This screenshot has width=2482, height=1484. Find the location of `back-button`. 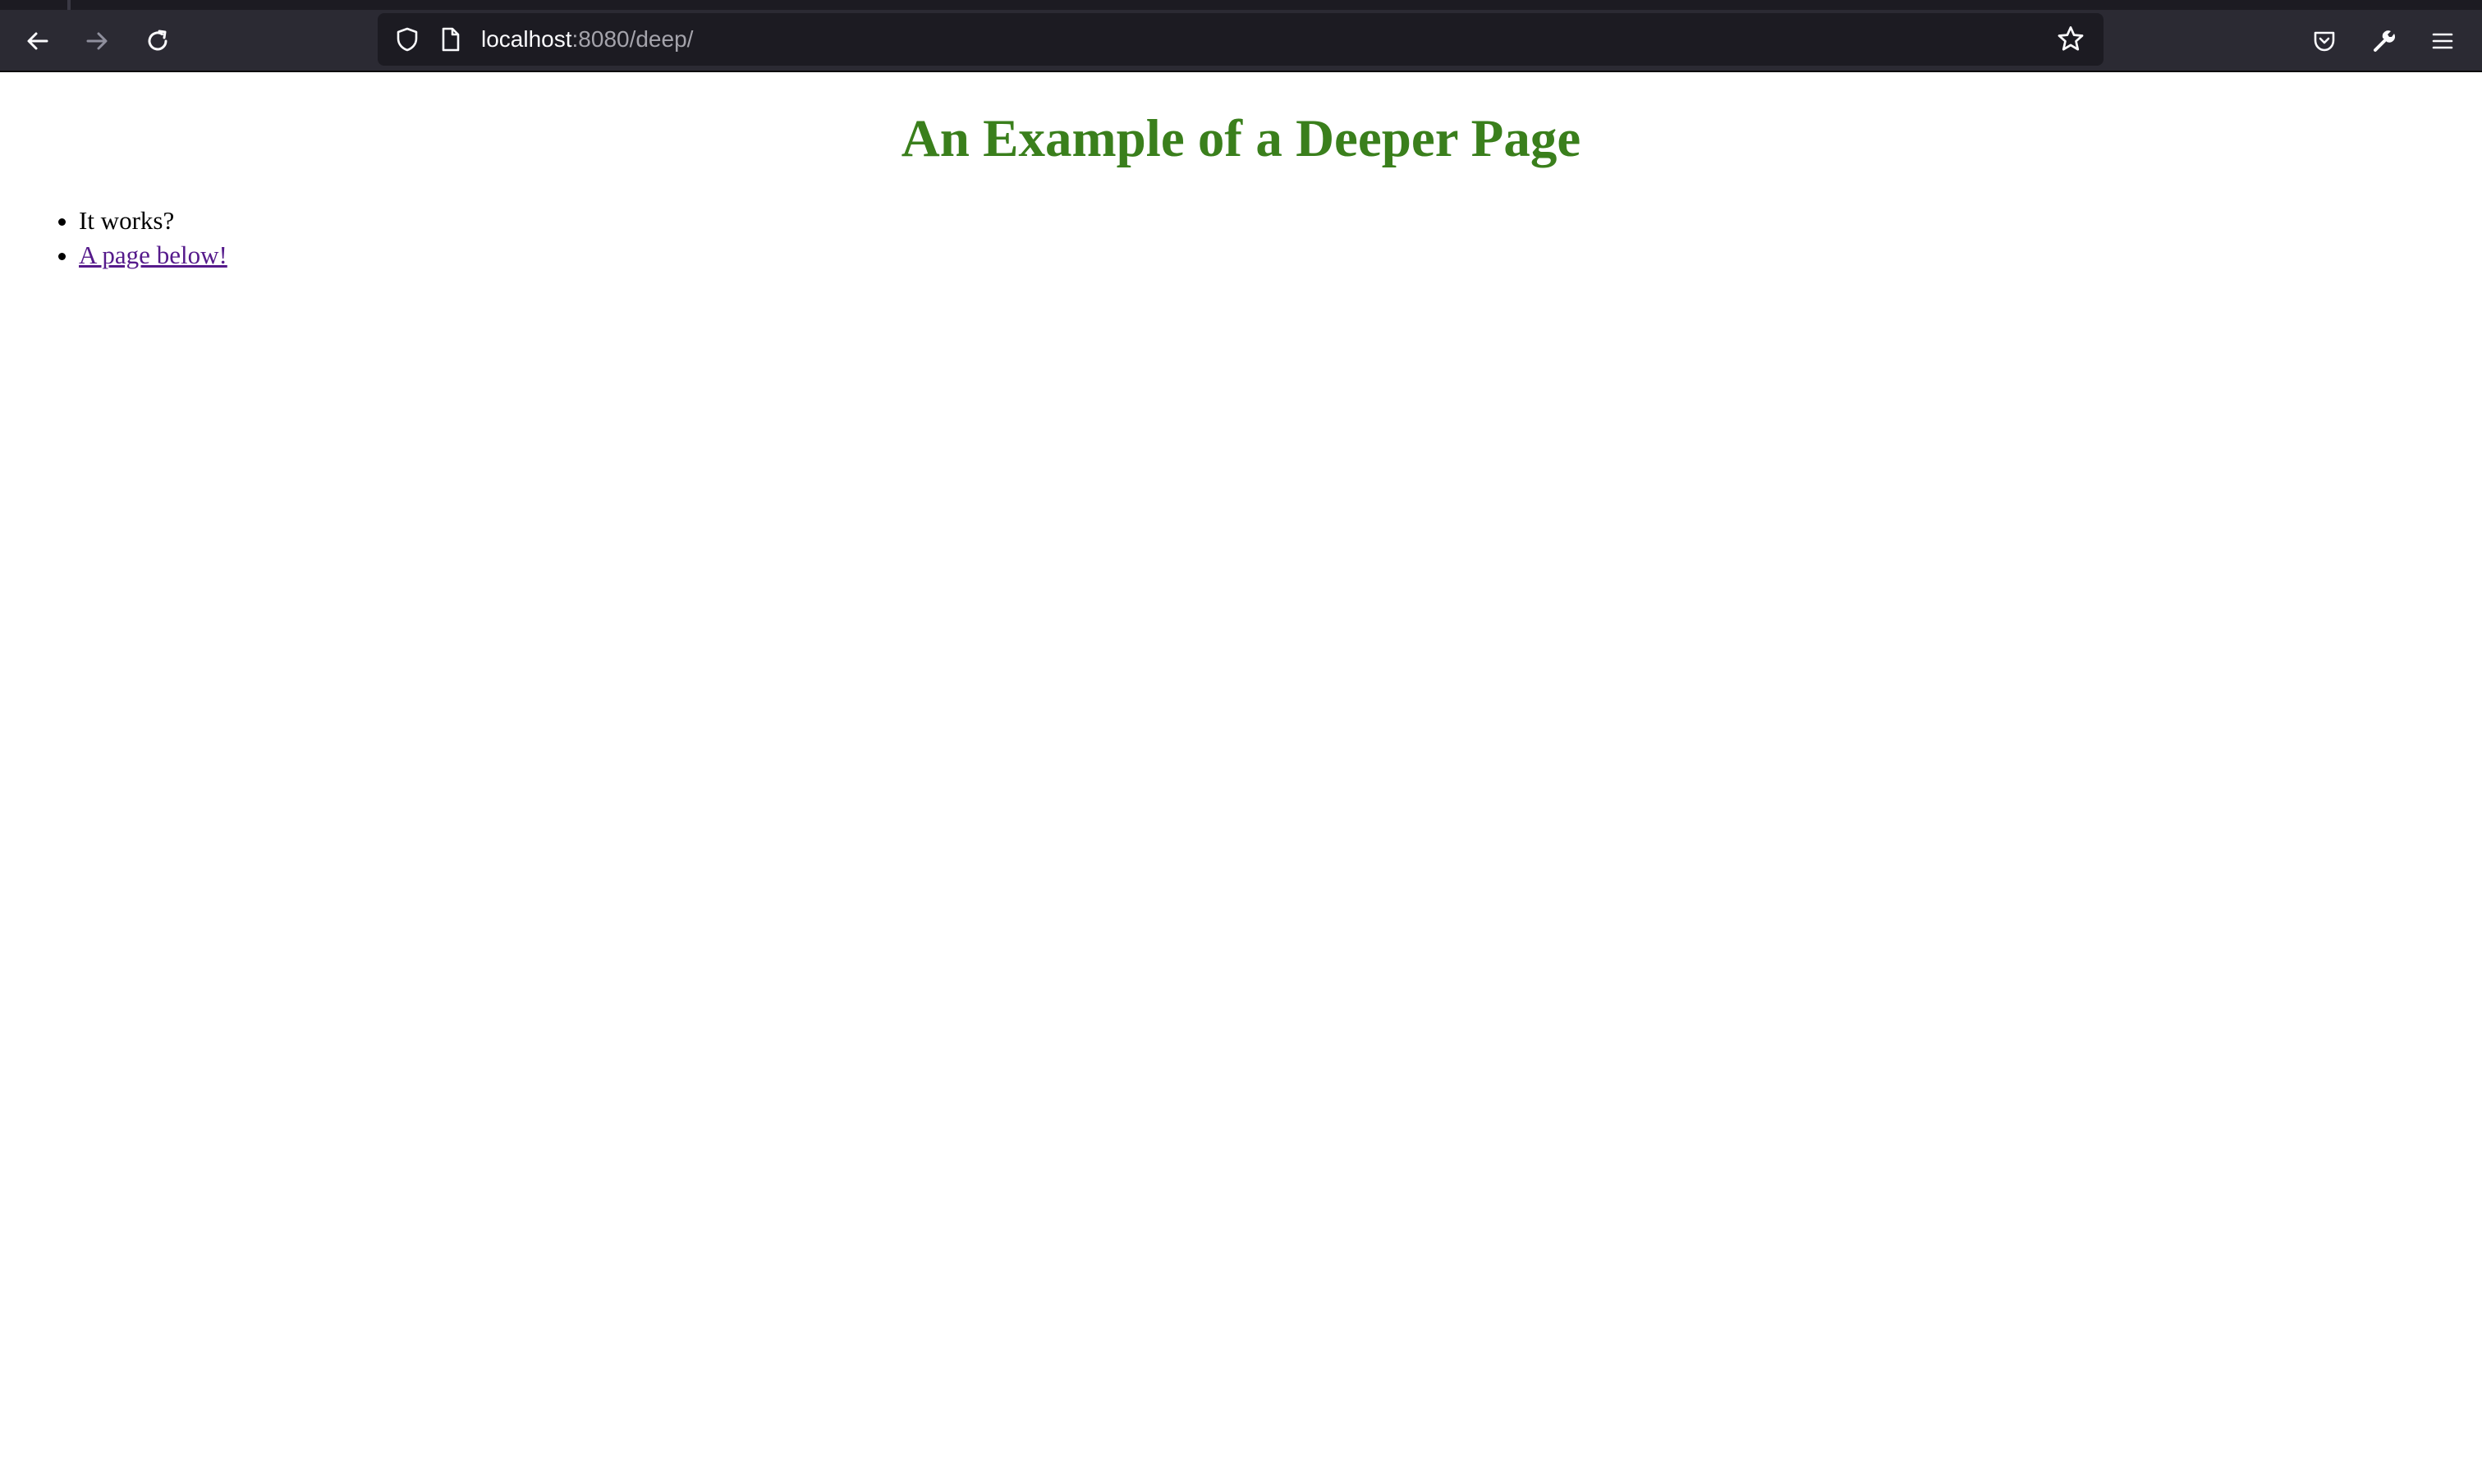

back-button is located at coordinates (38, 41).